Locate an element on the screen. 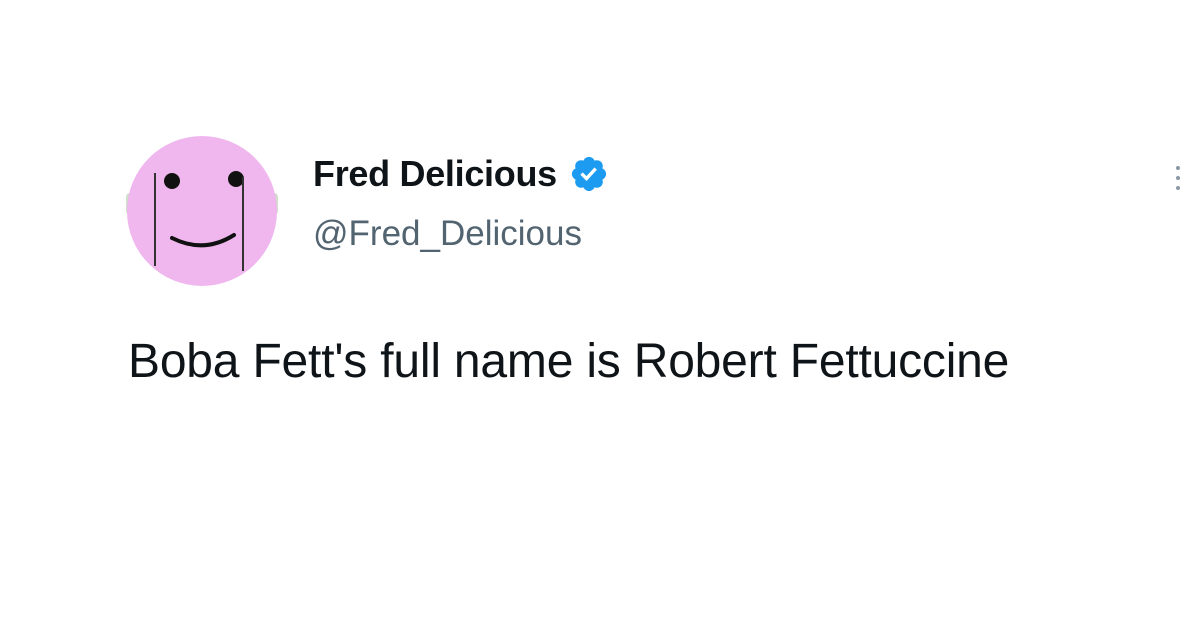 The width and height of the screenshot is (1200, 628). smiley-face-avatar-icon is located at coordinates (202, 211).